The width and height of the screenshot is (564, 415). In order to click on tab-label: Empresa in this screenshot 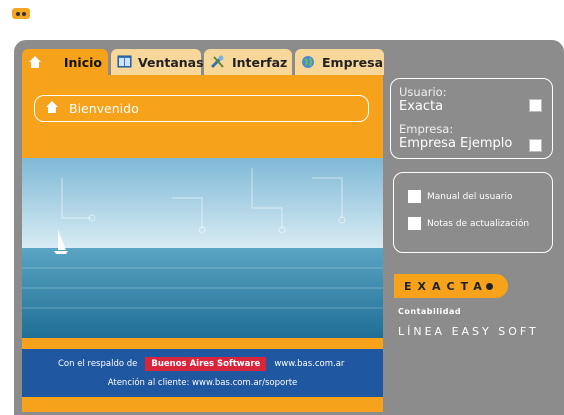, I will do `click(353, 62)`.